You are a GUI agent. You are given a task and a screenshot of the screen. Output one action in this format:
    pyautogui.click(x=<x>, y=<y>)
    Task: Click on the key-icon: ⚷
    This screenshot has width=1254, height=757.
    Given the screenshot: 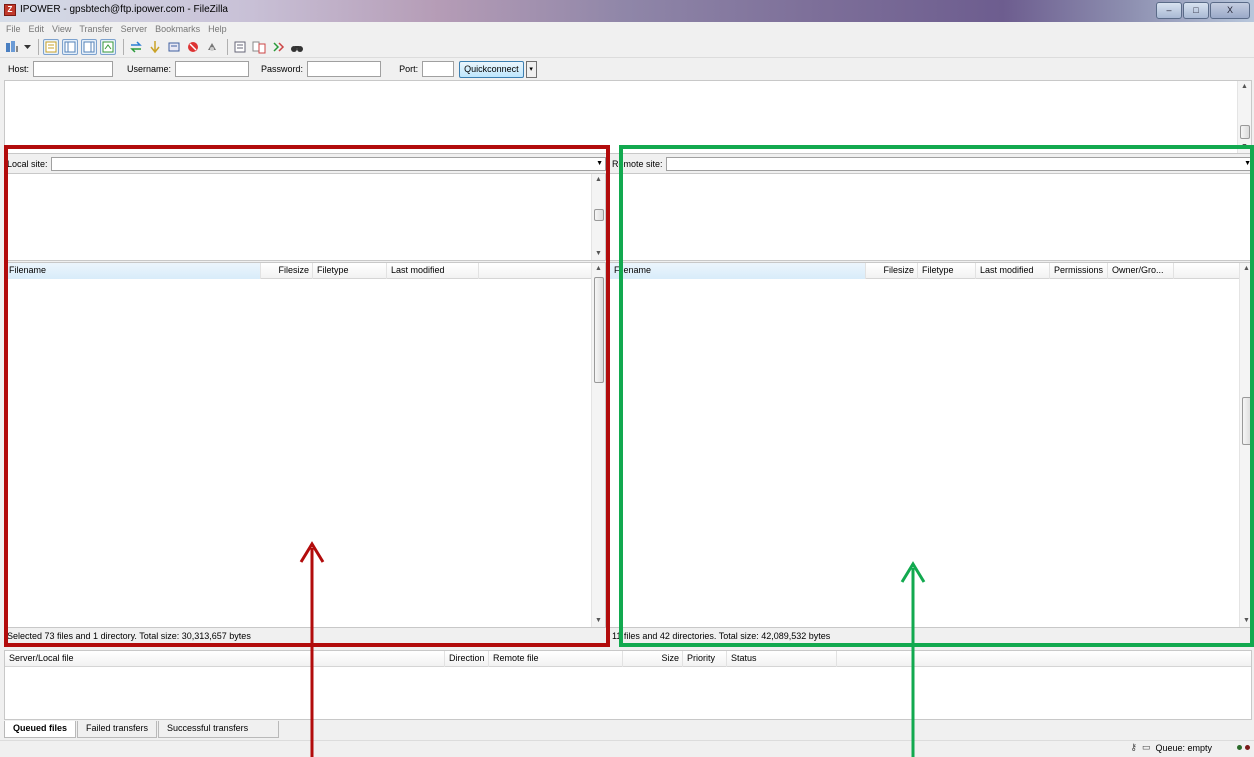 What is the action you would take?
    pyautogui.click(x=1133, y=747)
    